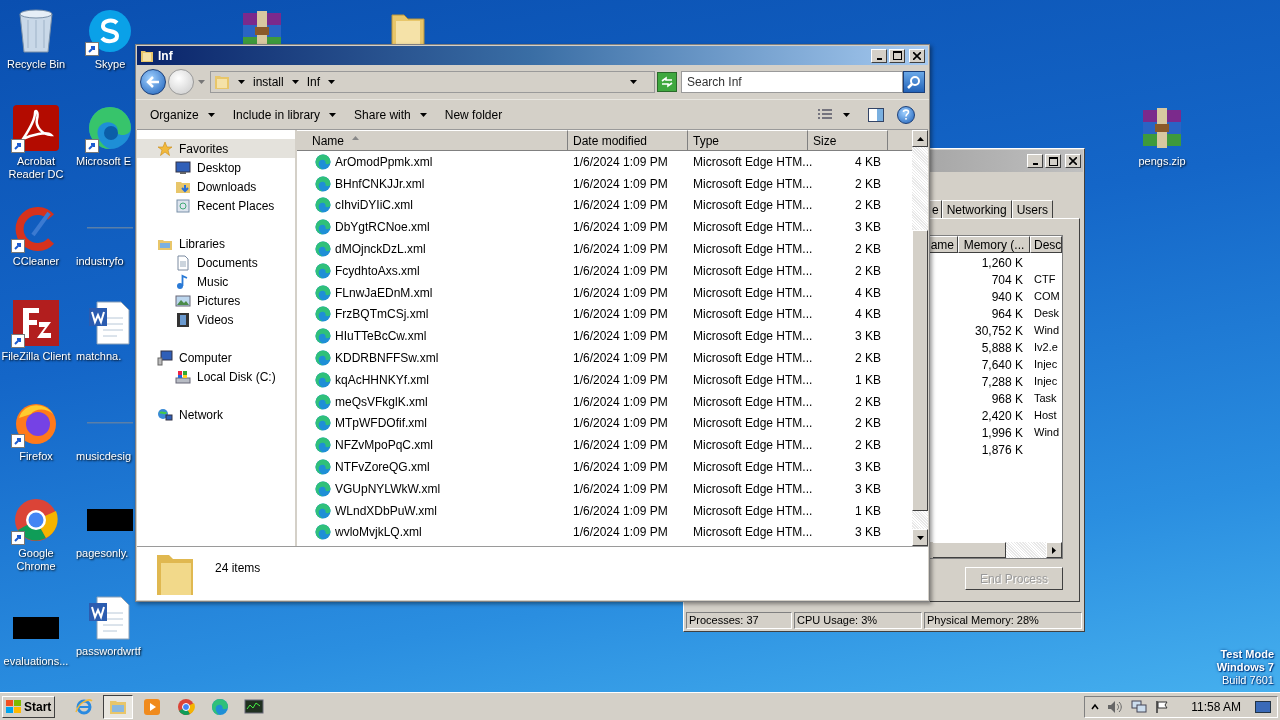 The image size is (1280, 720). What do you see at coordinates (152, 706) in the screenshot?
I see `media-player-icon` at bounding box center [152, 706].